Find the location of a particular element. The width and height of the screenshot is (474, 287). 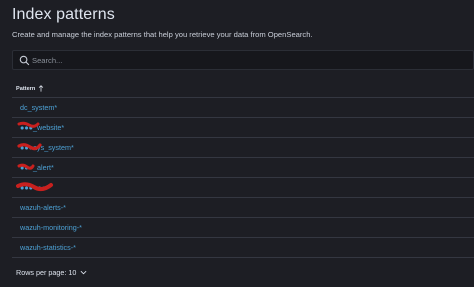

search-box is located at coordinates (243, 60).